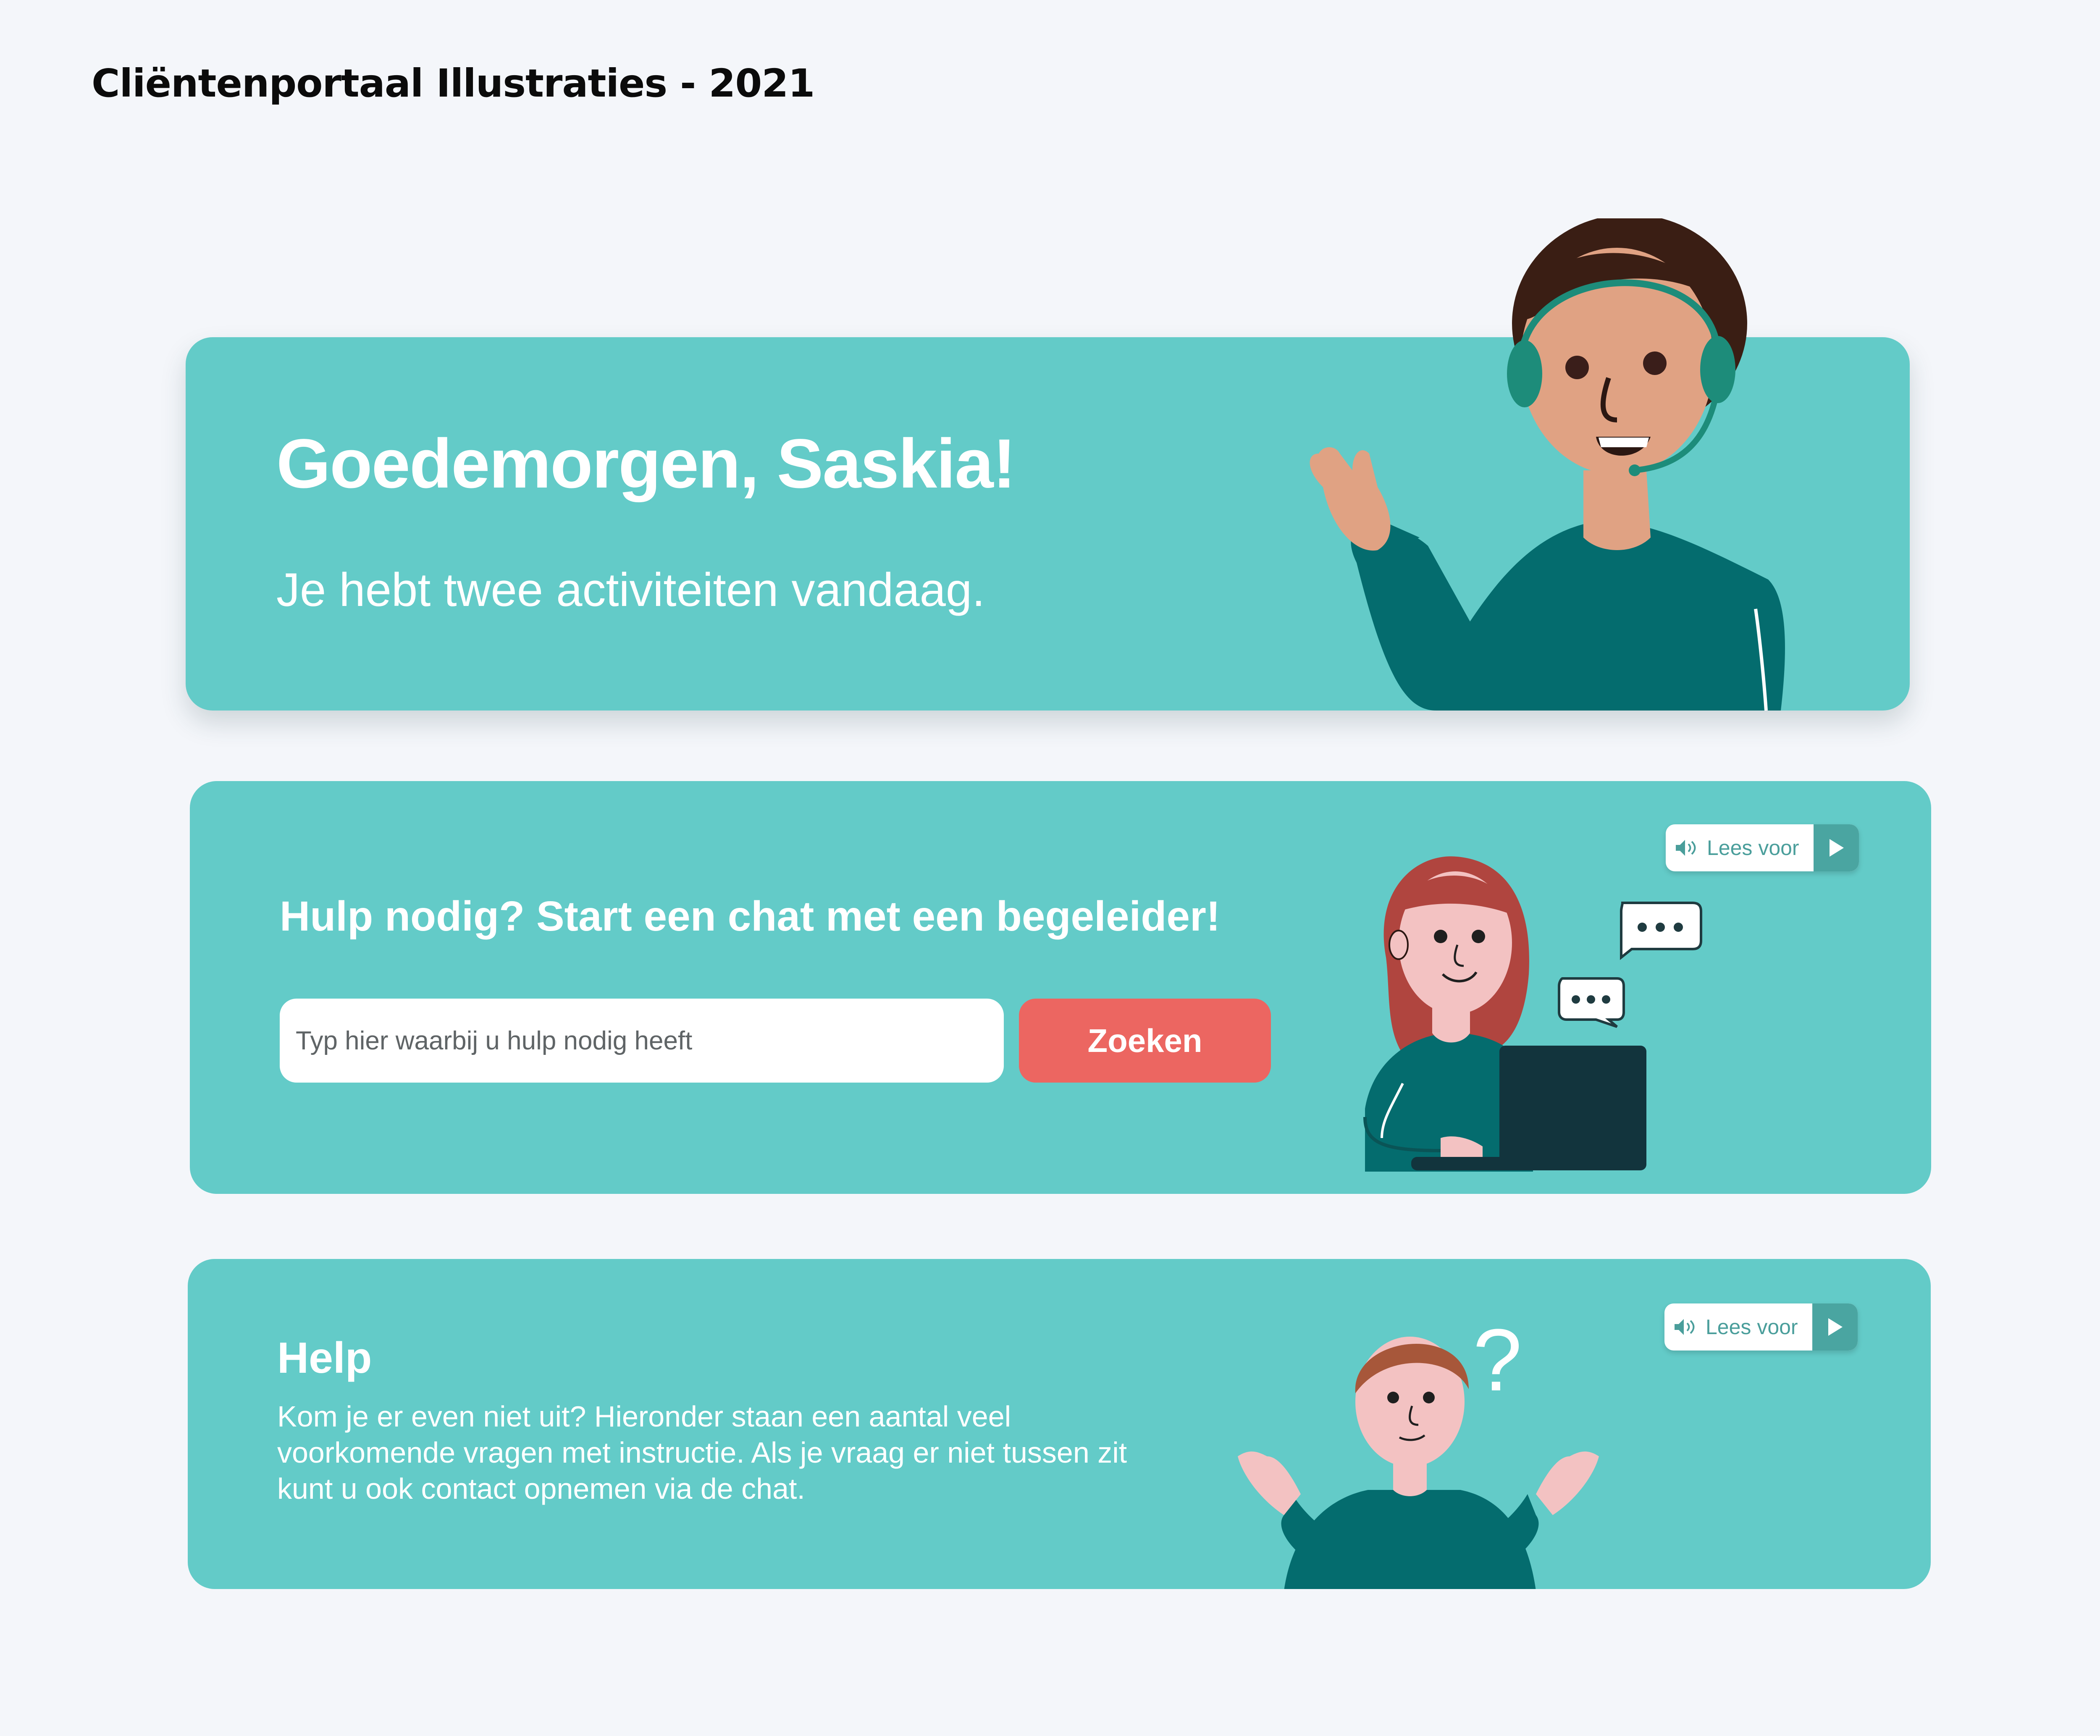 The height and width of the screenshot is (1736, 2100). What do you see at coordinates (1547, 464) in the screenshot?
I see `support-agent-illustration` at bounding box center [1547, 464].